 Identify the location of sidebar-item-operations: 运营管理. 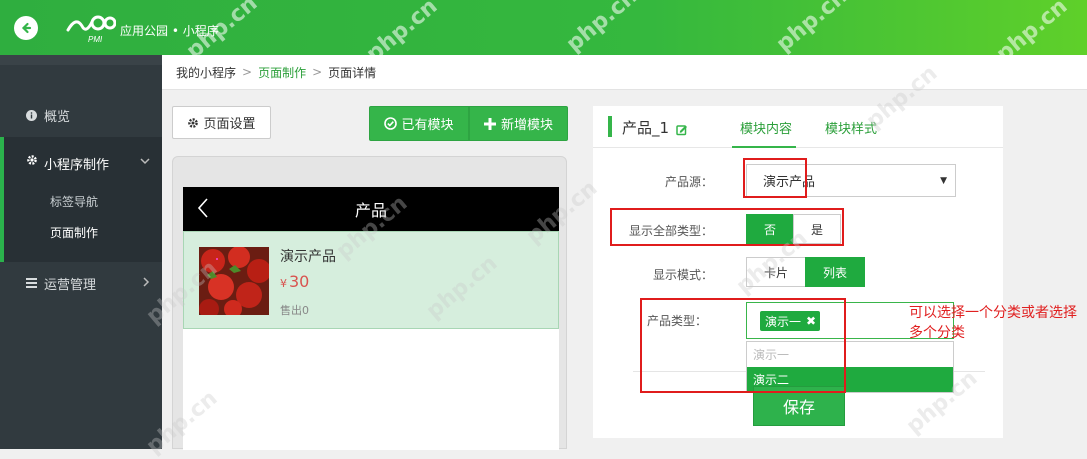
(81, 283).